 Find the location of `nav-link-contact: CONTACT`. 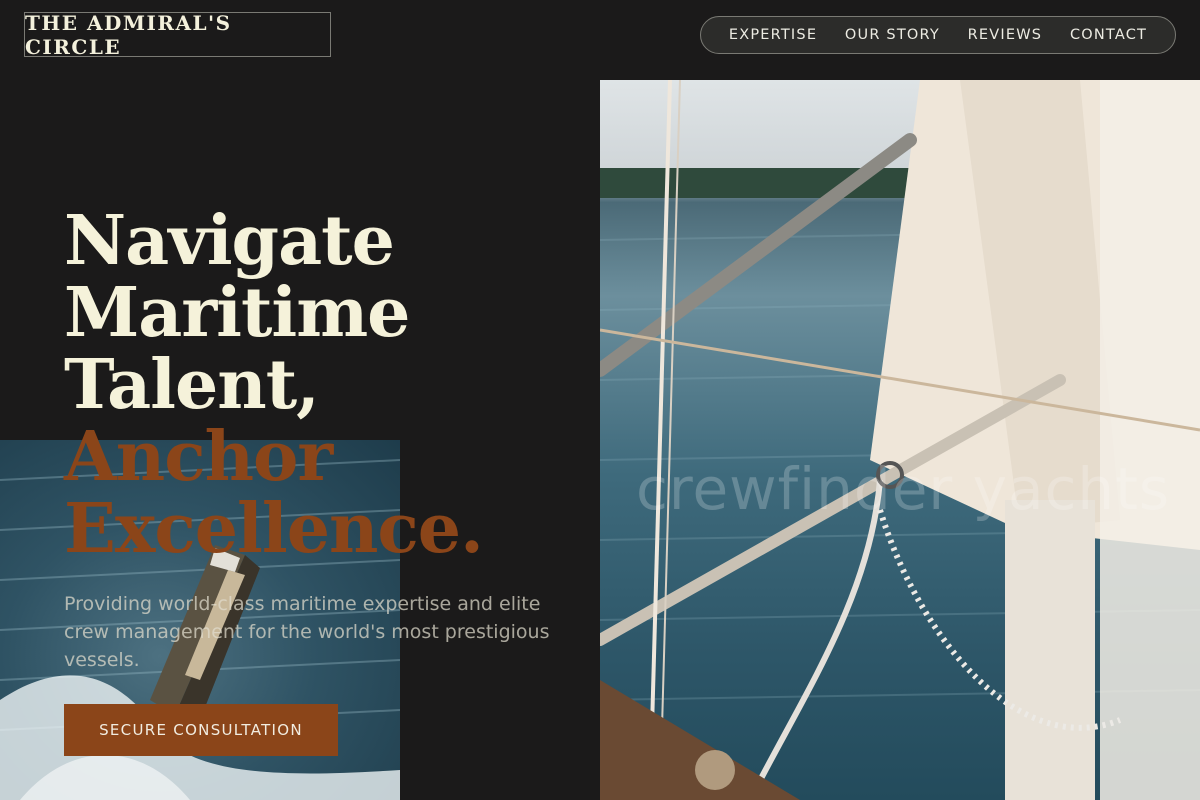

nav-link-contact: CONTACT is located at coordinates (1108, 35).